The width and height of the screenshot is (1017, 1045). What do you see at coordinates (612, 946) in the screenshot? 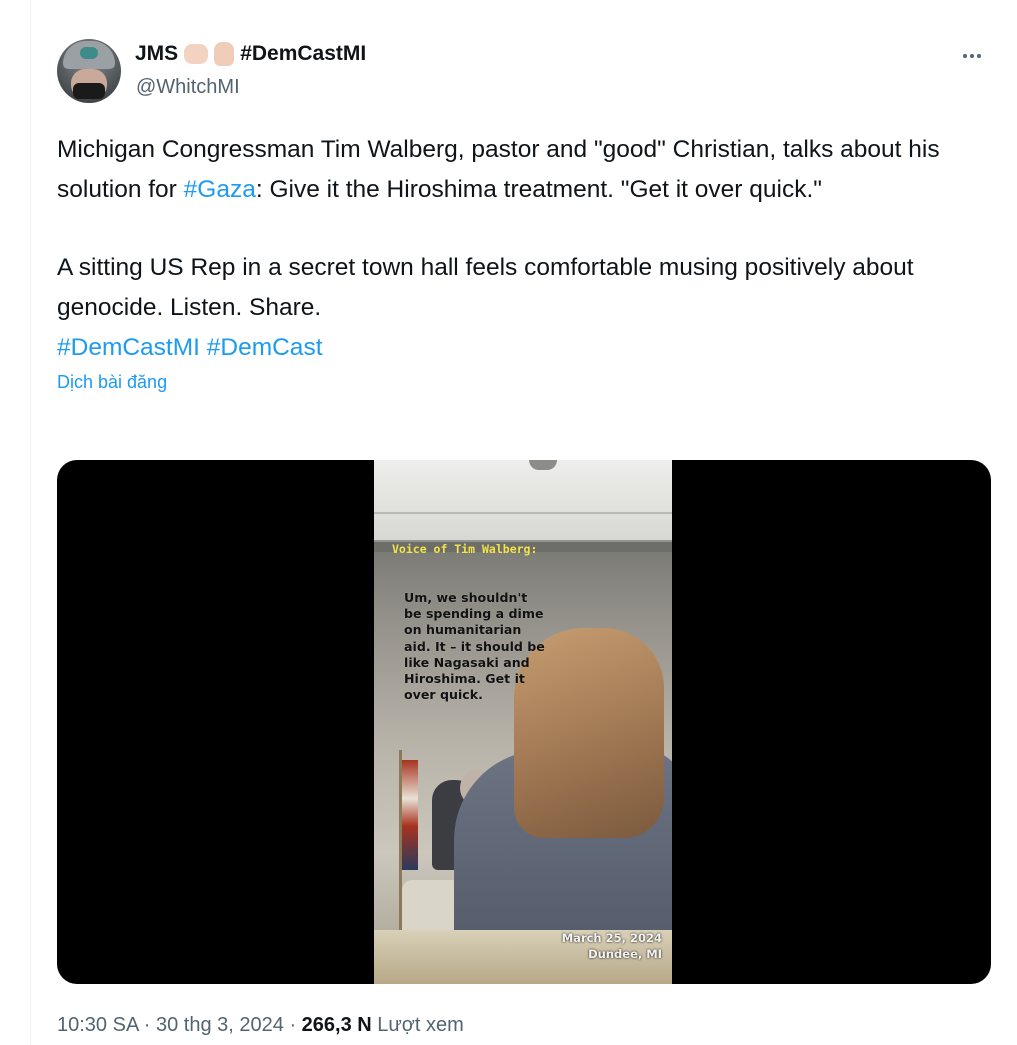
I see `video-stamp: March 25, 2024 Dundee, MI` at bounding box center [612, 946].